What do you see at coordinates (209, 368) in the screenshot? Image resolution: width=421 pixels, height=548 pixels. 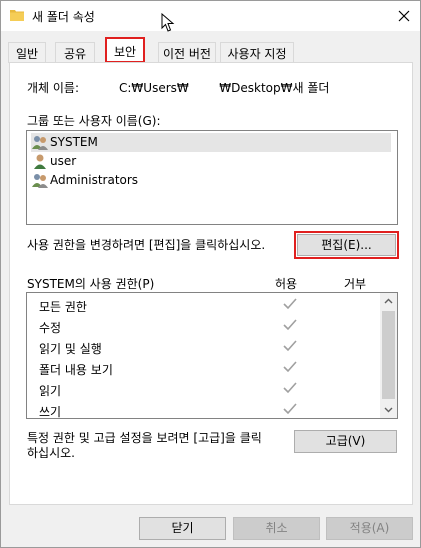 I see `permission-row: 폴더 내용 보기` at bounding box center [209, 368].